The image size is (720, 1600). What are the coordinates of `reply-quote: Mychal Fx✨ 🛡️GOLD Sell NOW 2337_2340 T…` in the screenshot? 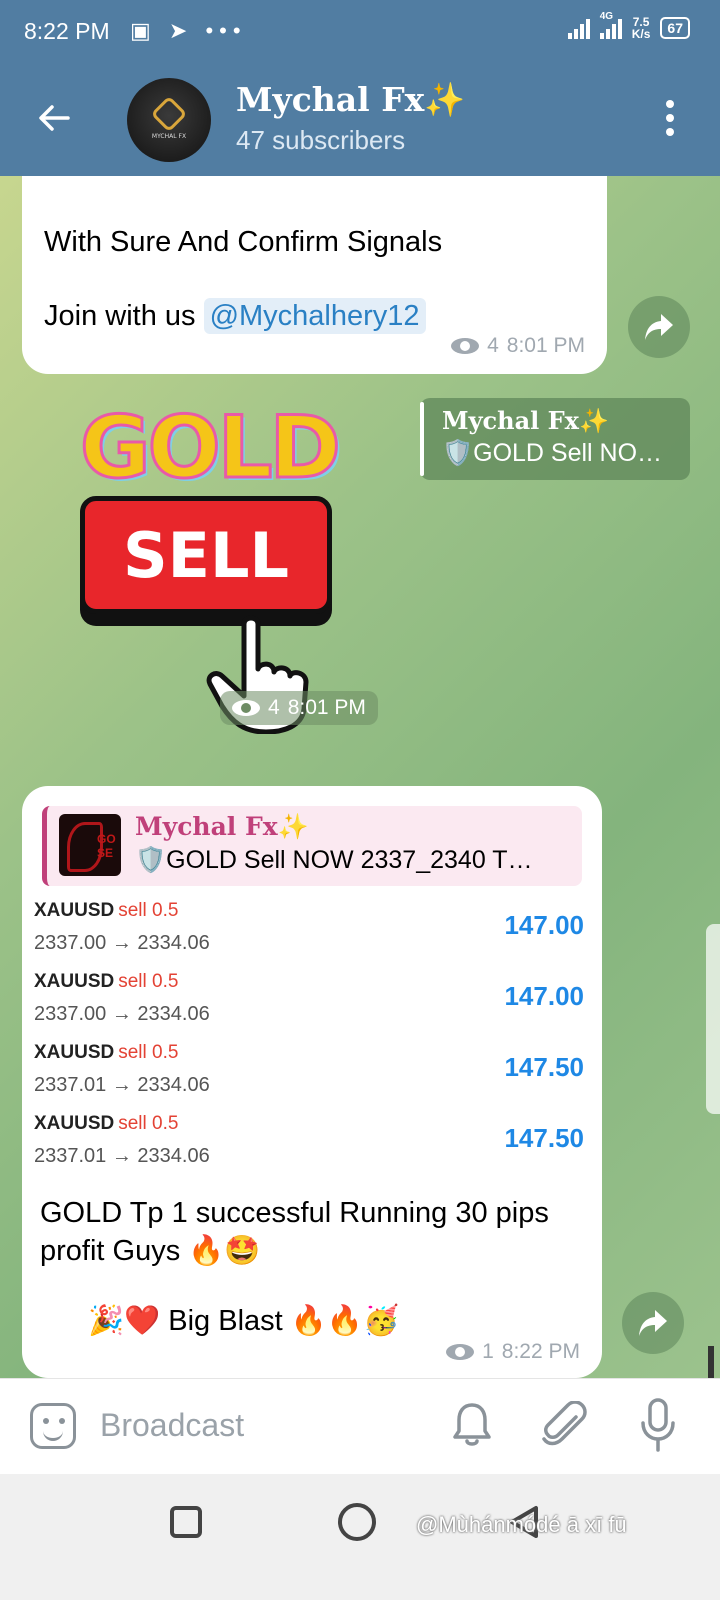 It's located at (312, 846).